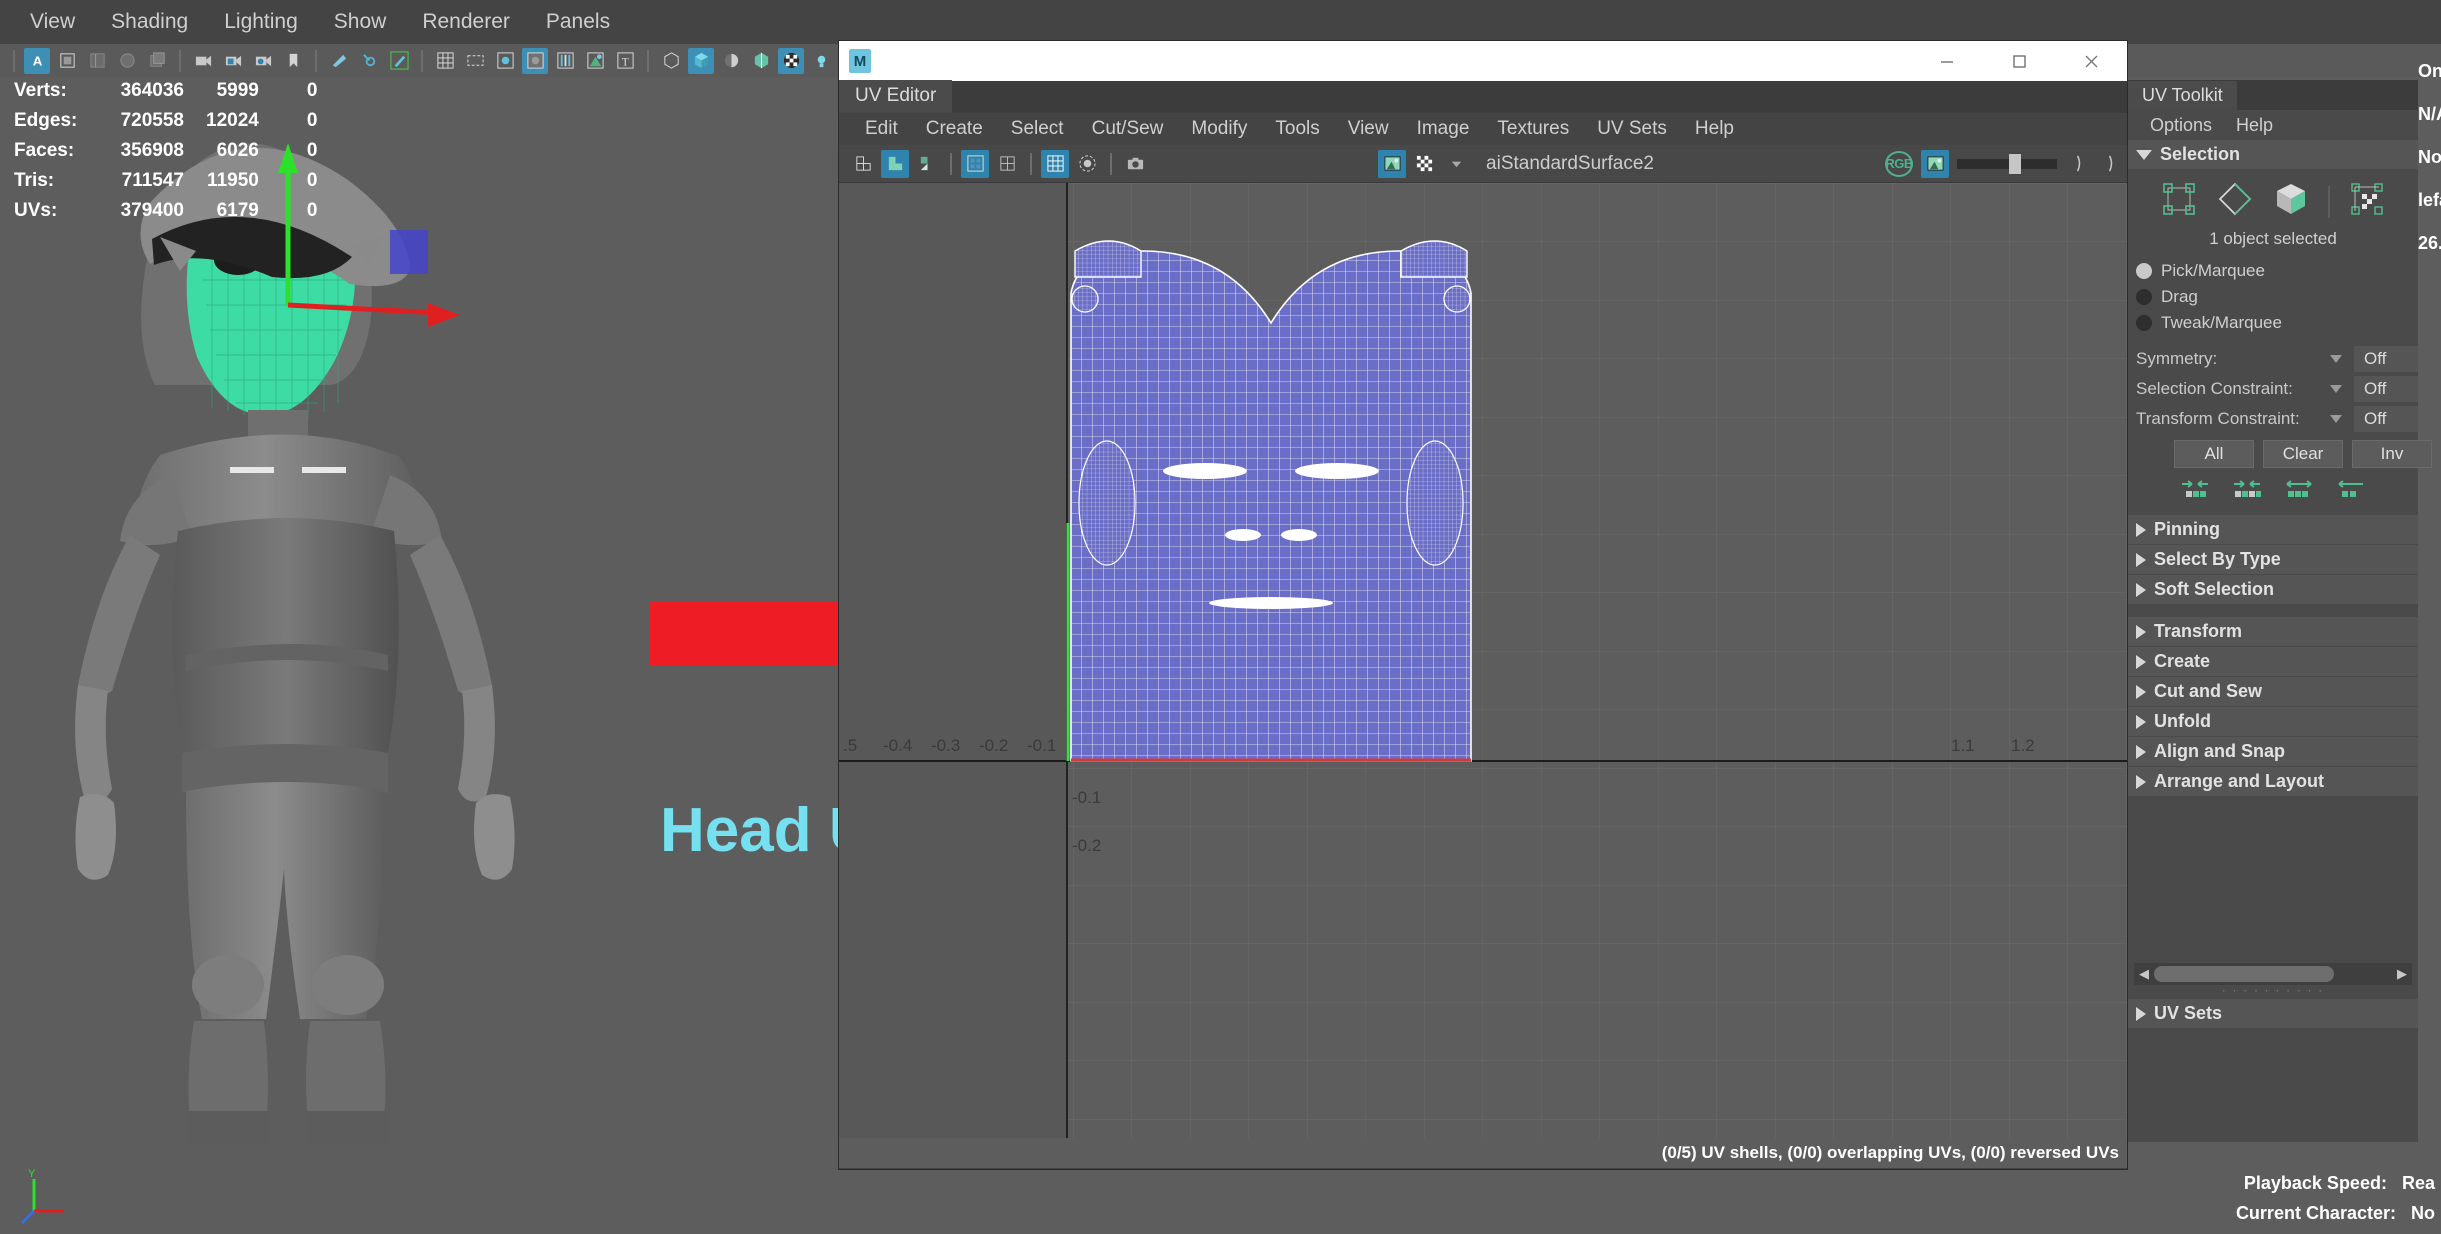 This screenshot has width=2441, height=1234. Describe the element at coordinates (2273, 389) in the screenshot. I see `selection-constraint-row: Selection Constraint: Off` at that location.